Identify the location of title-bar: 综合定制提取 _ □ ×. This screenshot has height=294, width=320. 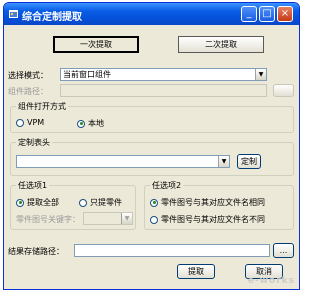
(151, 14).